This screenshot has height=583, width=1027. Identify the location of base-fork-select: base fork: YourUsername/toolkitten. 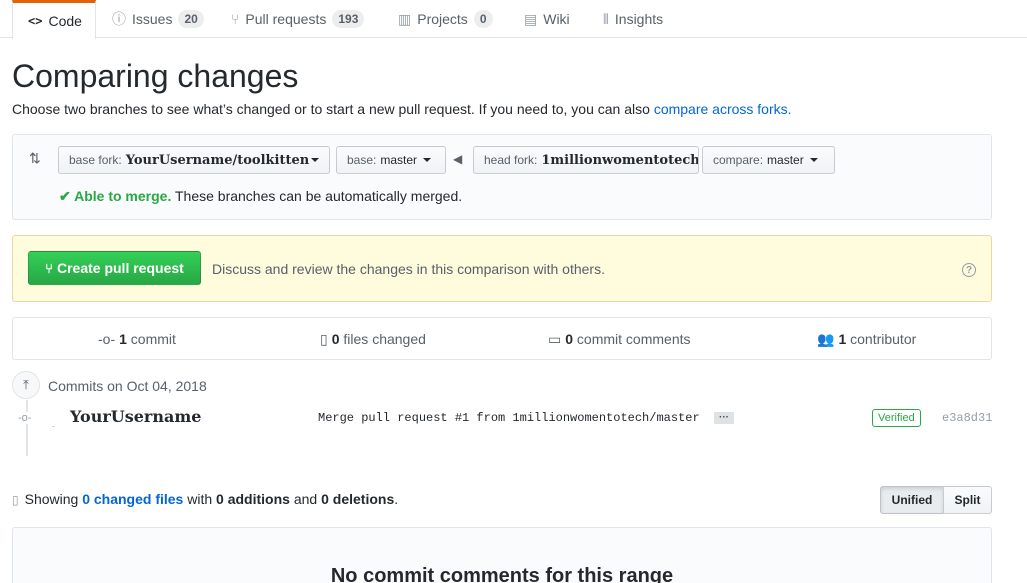
(194, 160).